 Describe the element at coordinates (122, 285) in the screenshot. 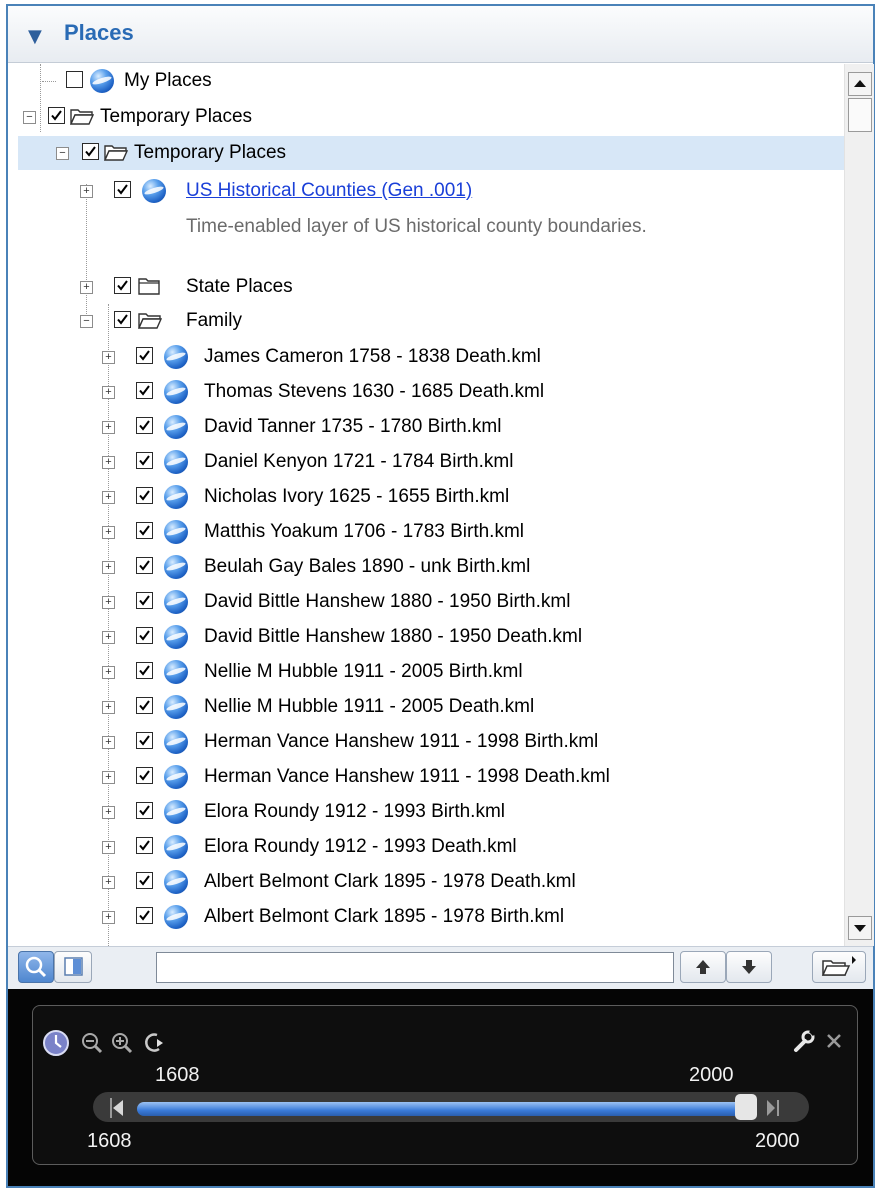

I see `state-places-checkbox` at that location.